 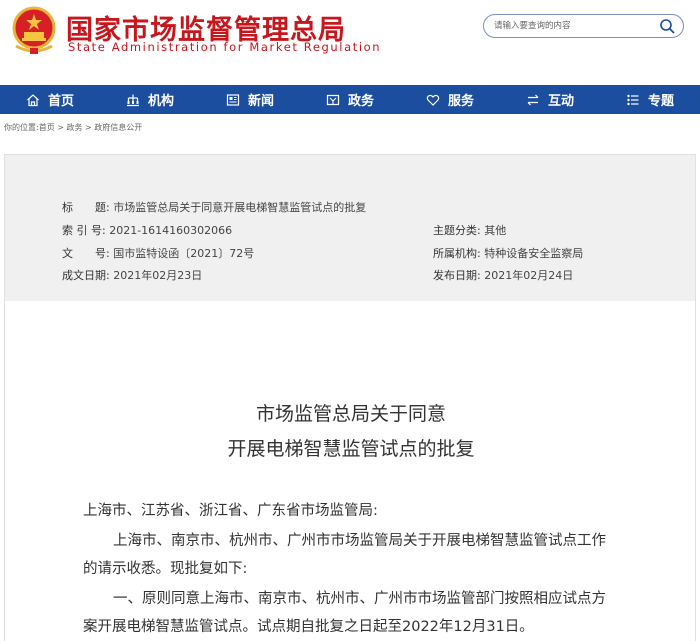 What do you see at coordinates (86, 253) in the screenshot?
I see `meta-docno-label: 文 号:` at bounding box center [86, 253].